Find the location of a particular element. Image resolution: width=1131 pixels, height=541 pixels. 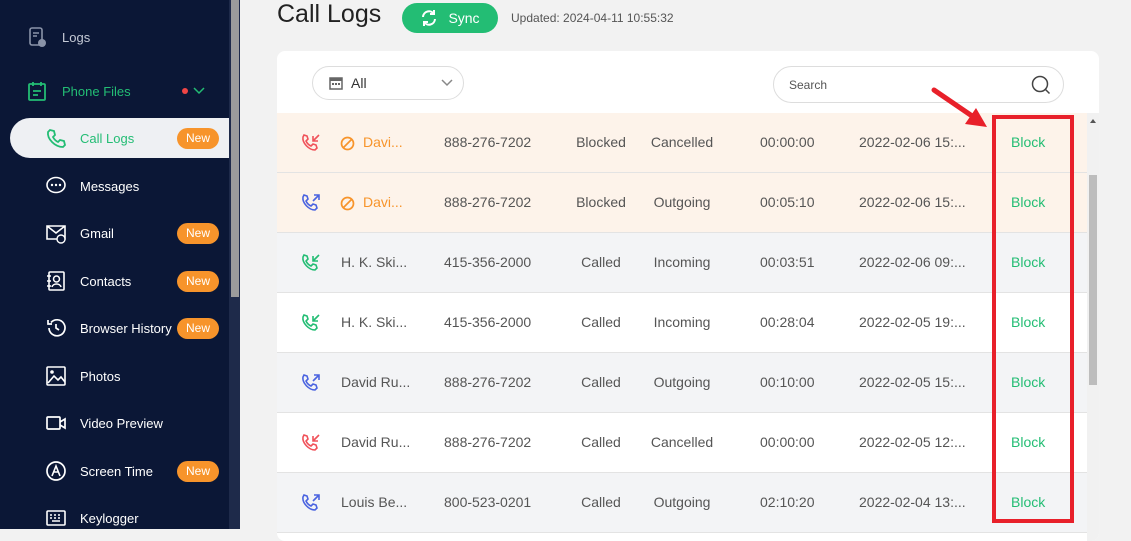

annotation-highlight-box is located at coordinates (1033, 319).